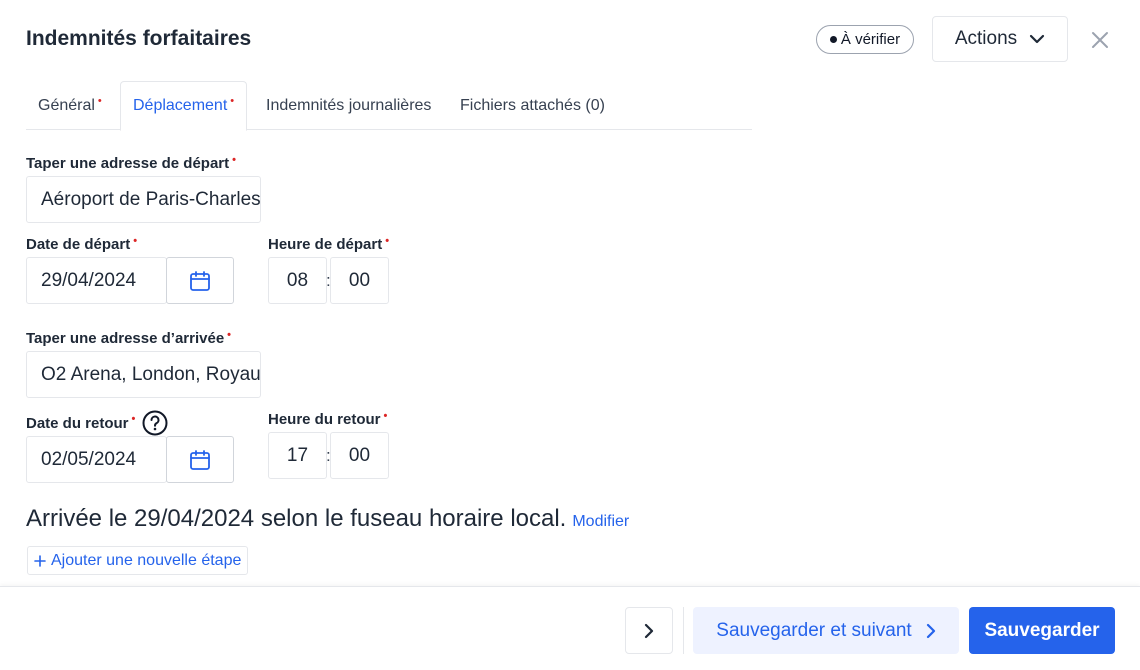 The height and width of the screenshot is (670, 1140). What do you see at coordinates (143, 374) in the screenshot?
I see `arrival-address-input: O2 Arena, London, Royaume-Uni` at bounding box center [143, 374].